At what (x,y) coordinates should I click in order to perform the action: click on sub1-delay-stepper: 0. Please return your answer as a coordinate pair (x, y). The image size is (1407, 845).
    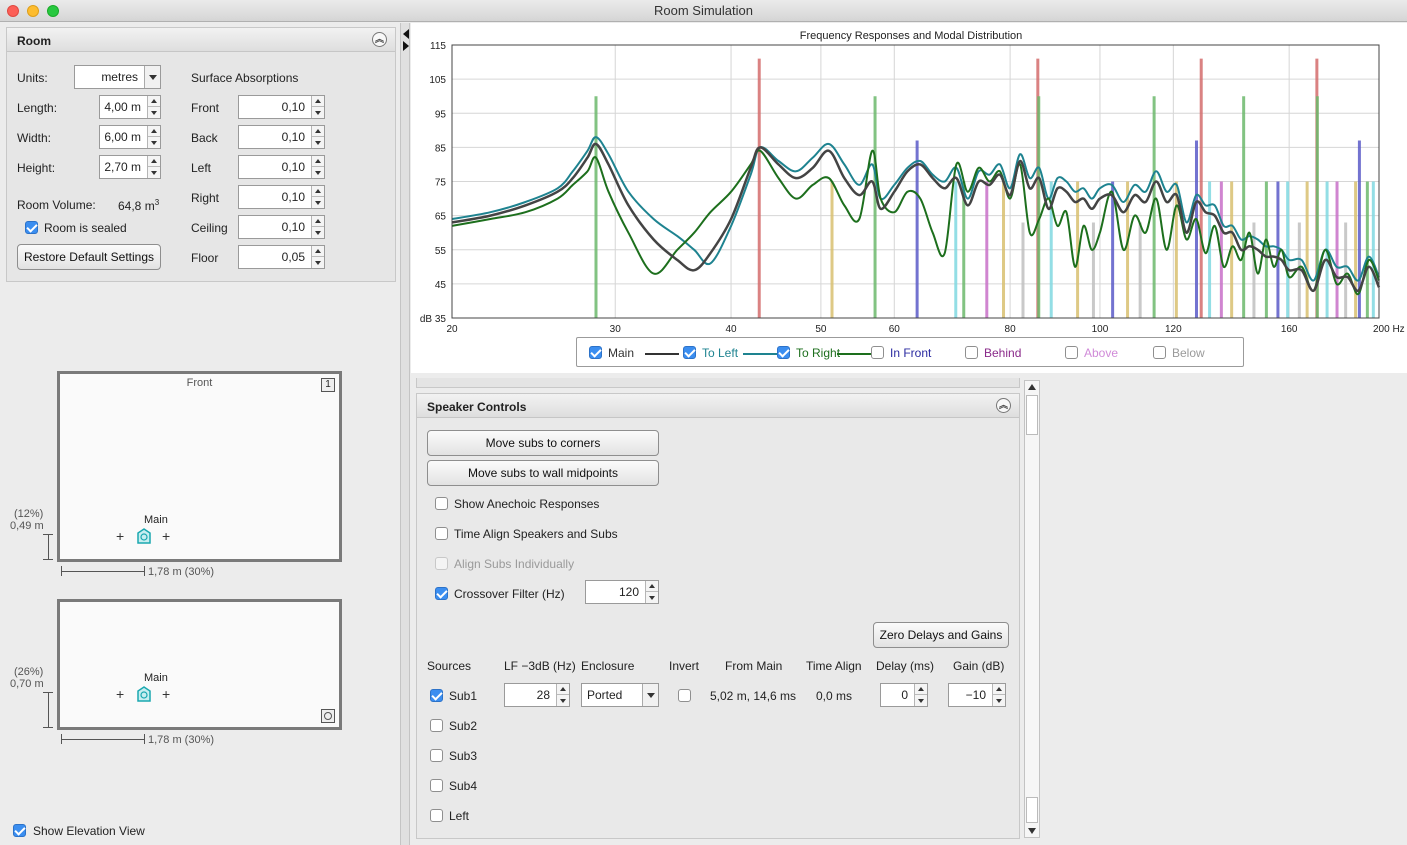
    Looking at the image, I should click on (904, 695).